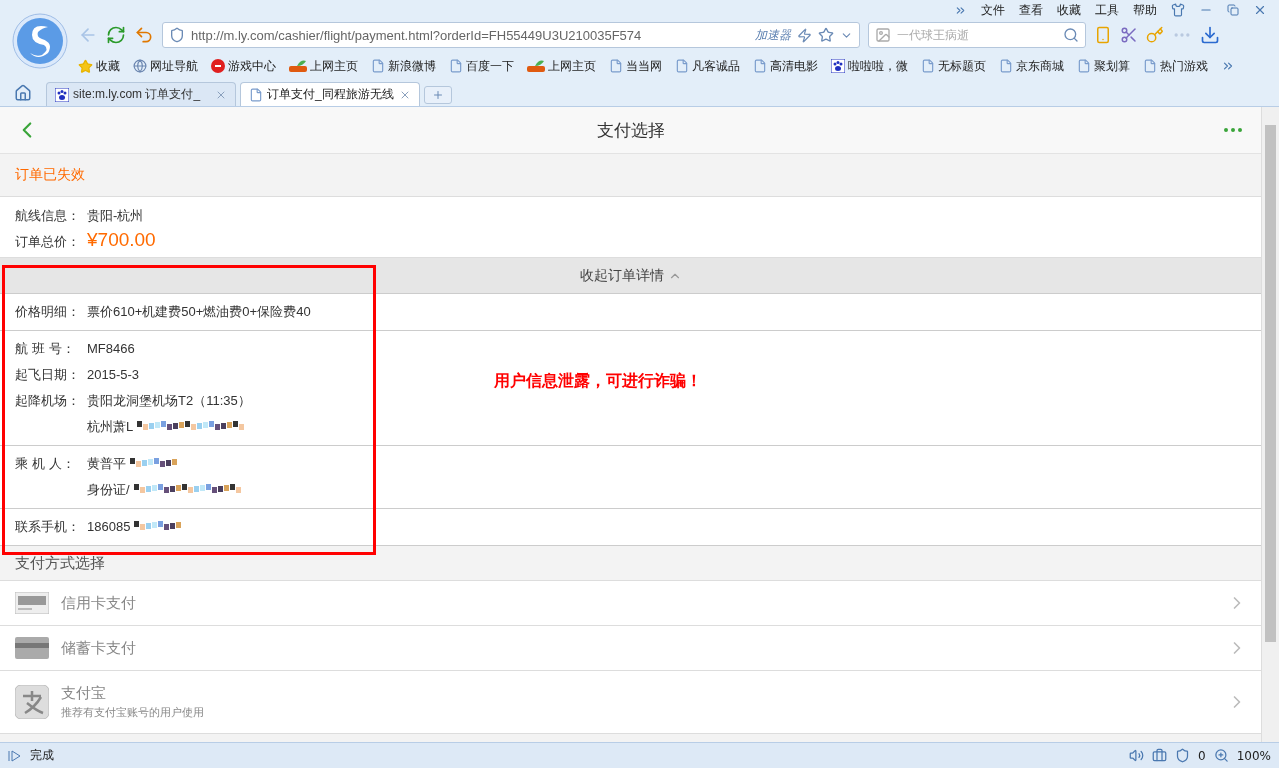 Image resolution: width=1279 pixels, height=768 pixels. I want to click on field-value: 身份证/, so click(108, 490).